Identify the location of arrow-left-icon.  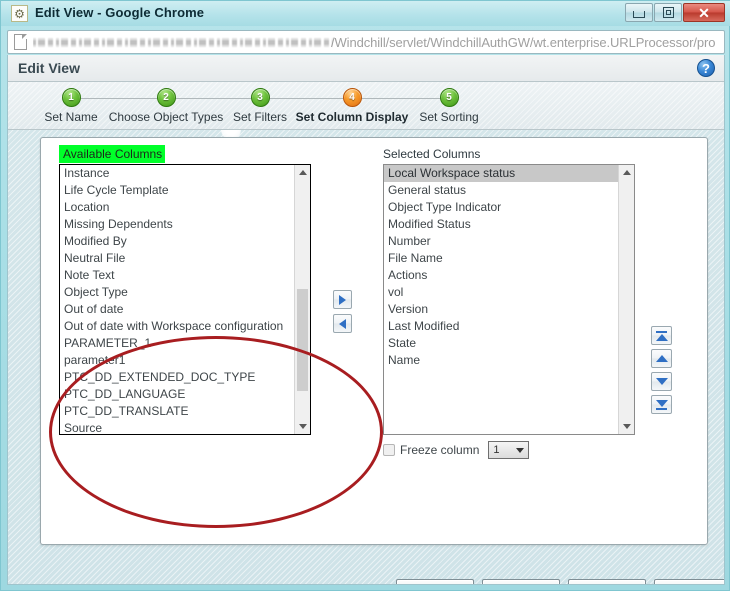
(342, 323).